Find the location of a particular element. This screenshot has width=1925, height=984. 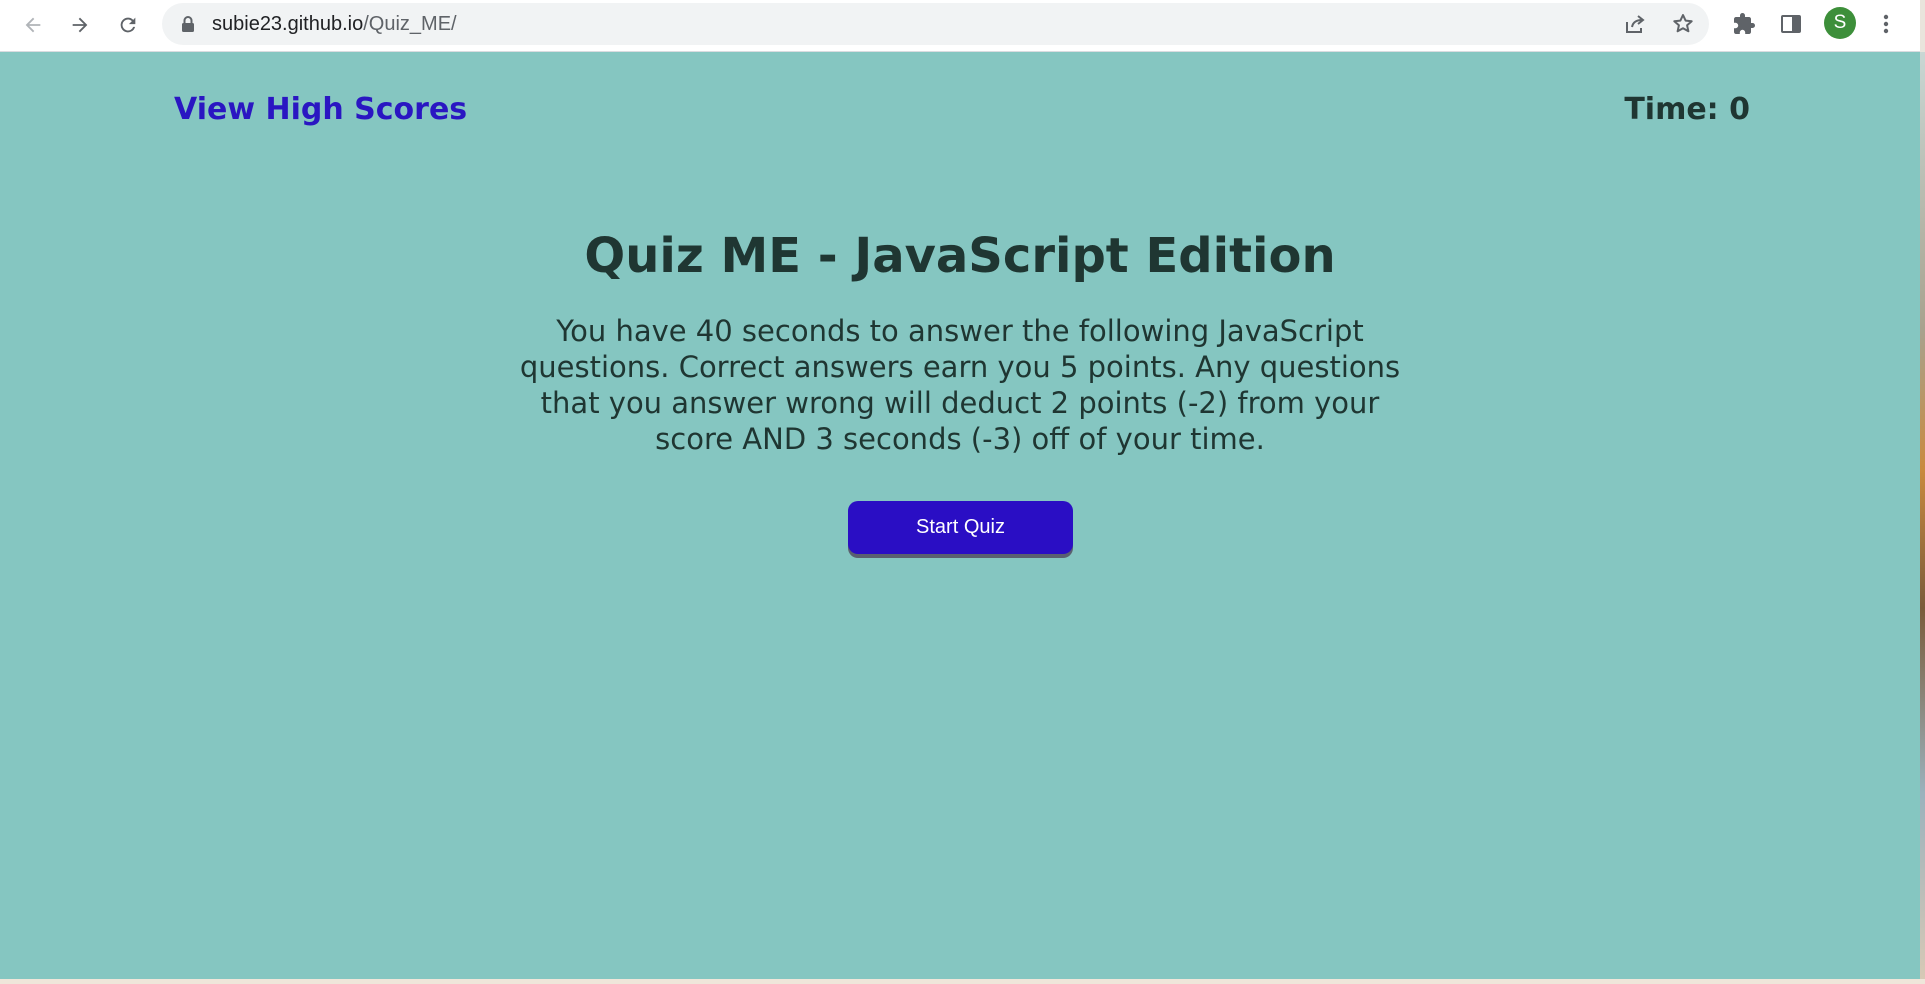

menu-icon is located at coordinates (1886, 24).